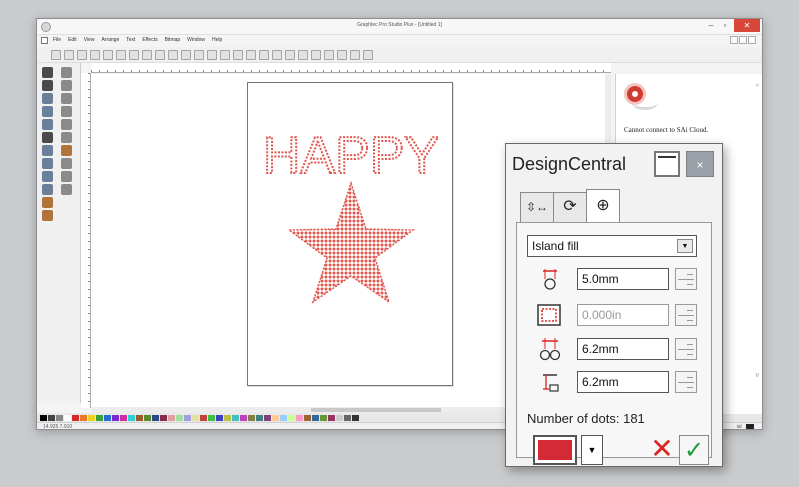 The height and width of the screenshot is (487, 799). I want to click on menu-help: Help, so click(217, 40).